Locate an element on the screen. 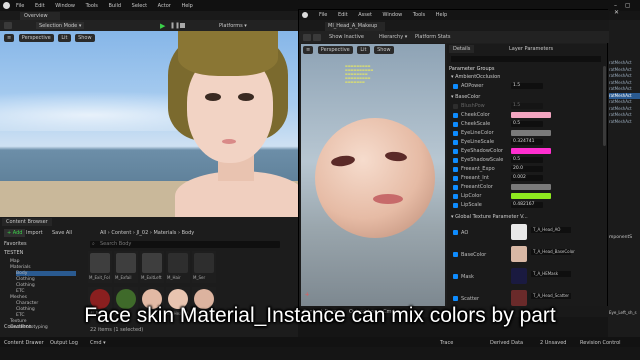  breadcrumb-body: Body is located at coordinates (188, 233).